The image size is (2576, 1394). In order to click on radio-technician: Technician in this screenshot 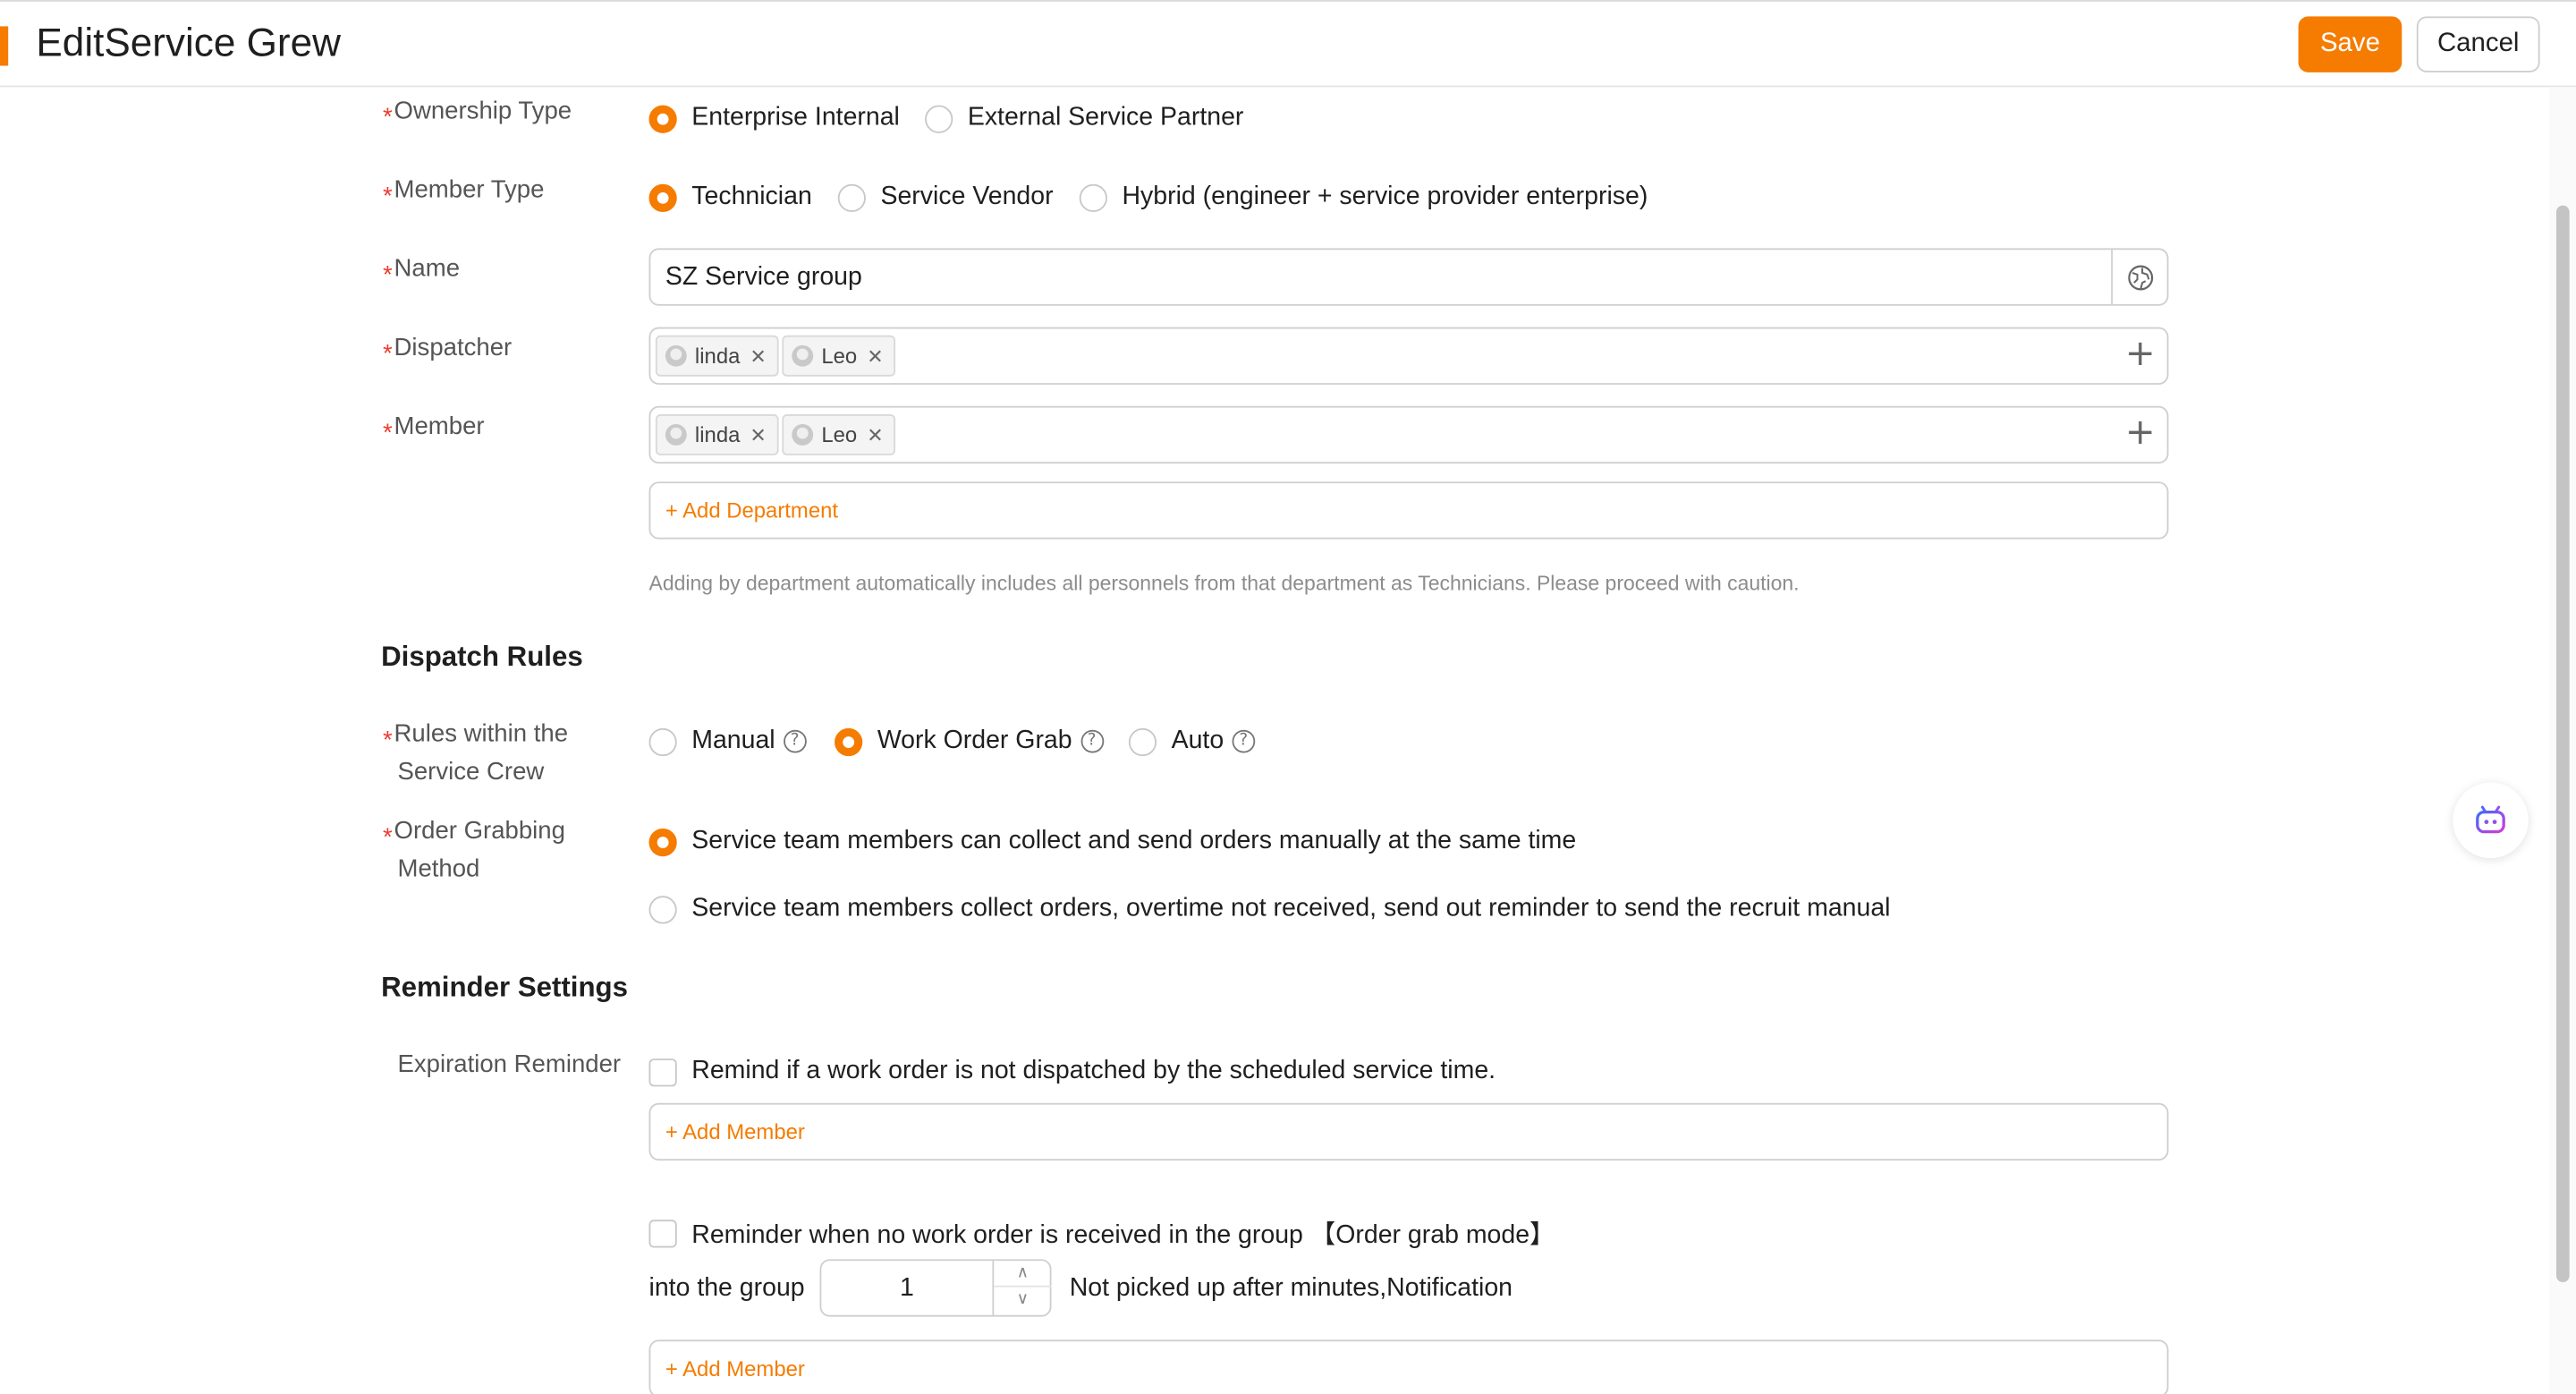, I will do `click(730, 197)`.